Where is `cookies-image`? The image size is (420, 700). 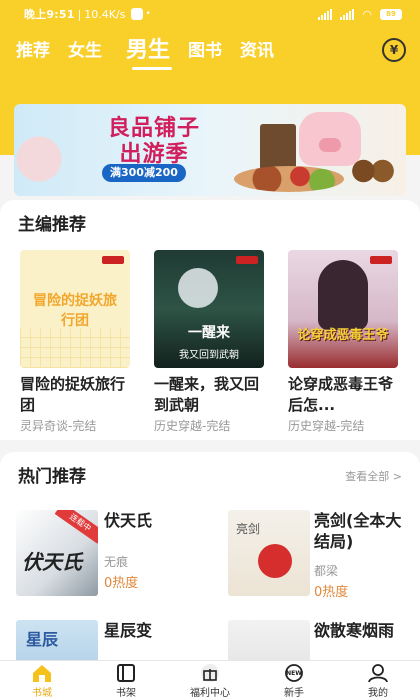
cookies-image is located at coordinates (373, 171).